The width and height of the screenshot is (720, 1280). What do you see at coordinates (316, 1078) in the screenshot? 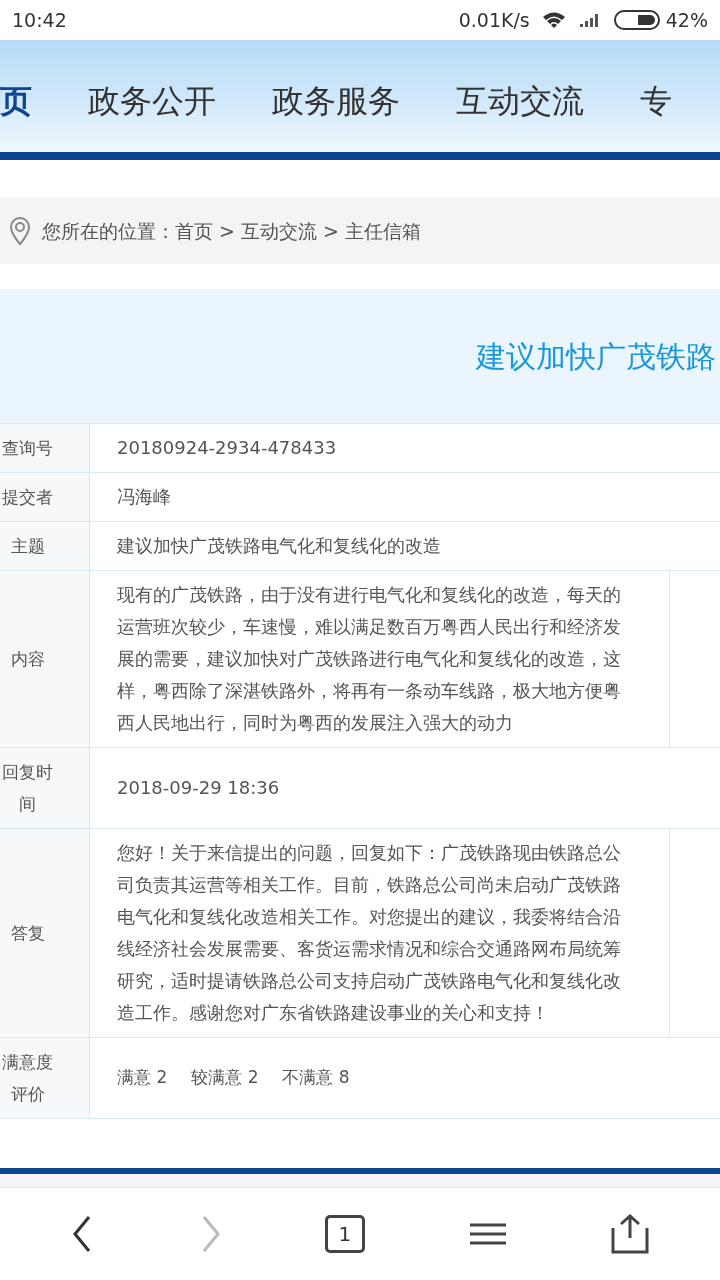
I see `rating-count: 不满意 8` at bounding box center [316, 1078].